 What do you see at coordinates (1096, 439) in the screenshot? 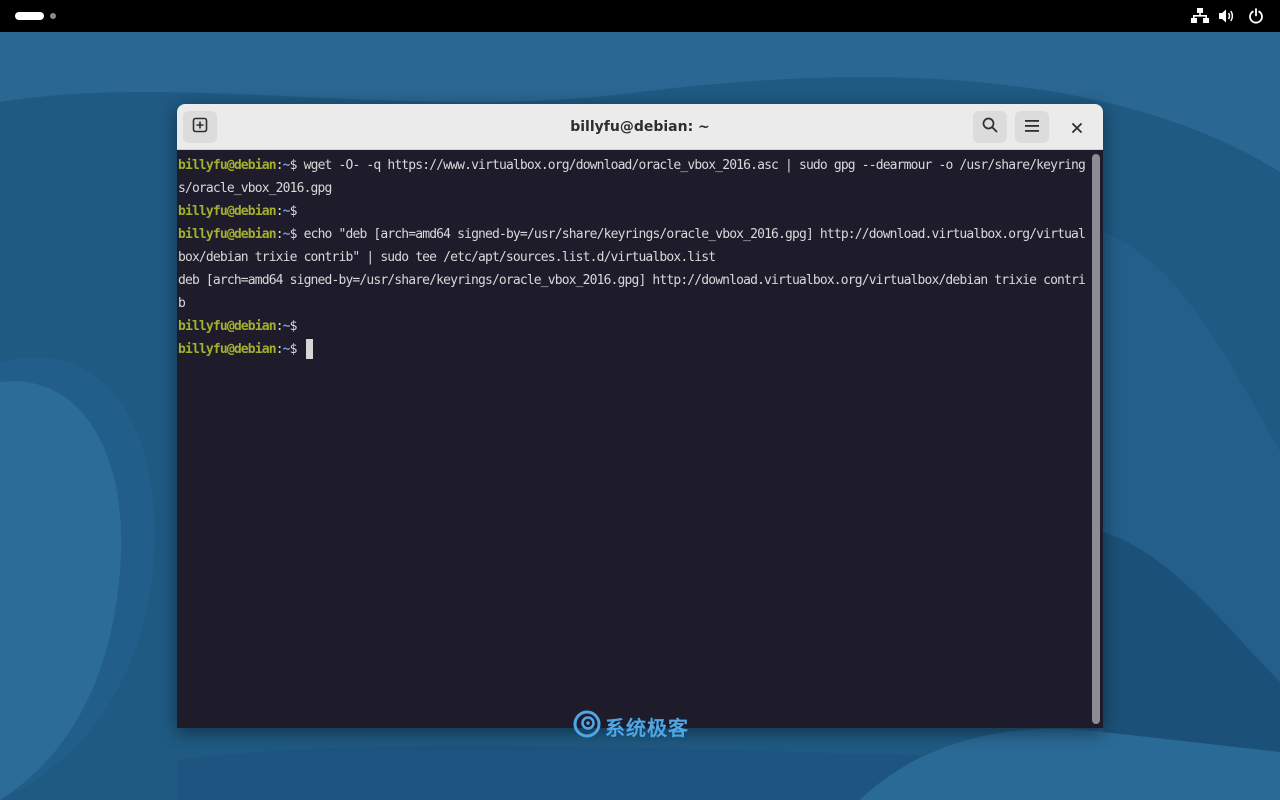
I see `scrollbar-thumb` at bounding box center [1096, 439].